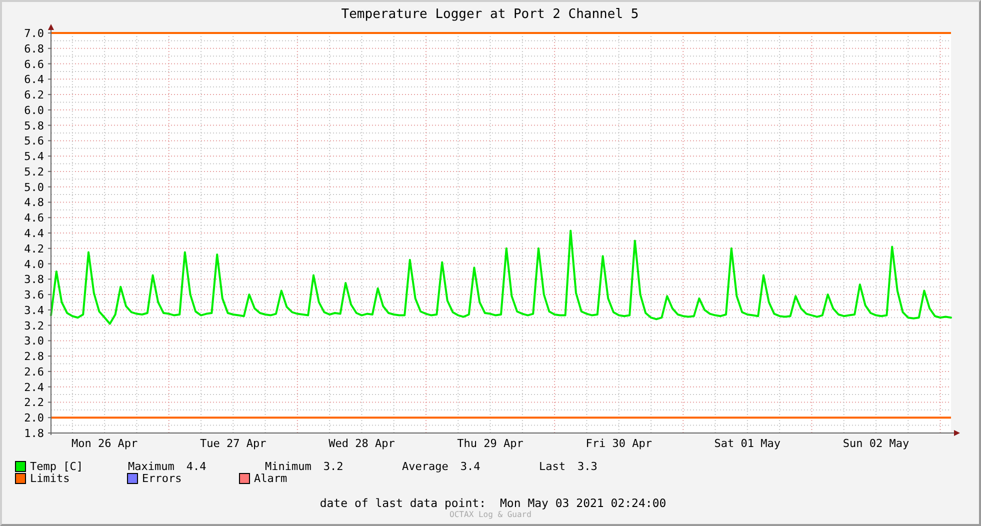 This screenshot has height=526, width=981. What do you see at coordinates (34, 433) in the screenshot?
I see `axis-label: 1.8` at bounding box center [34, 433].